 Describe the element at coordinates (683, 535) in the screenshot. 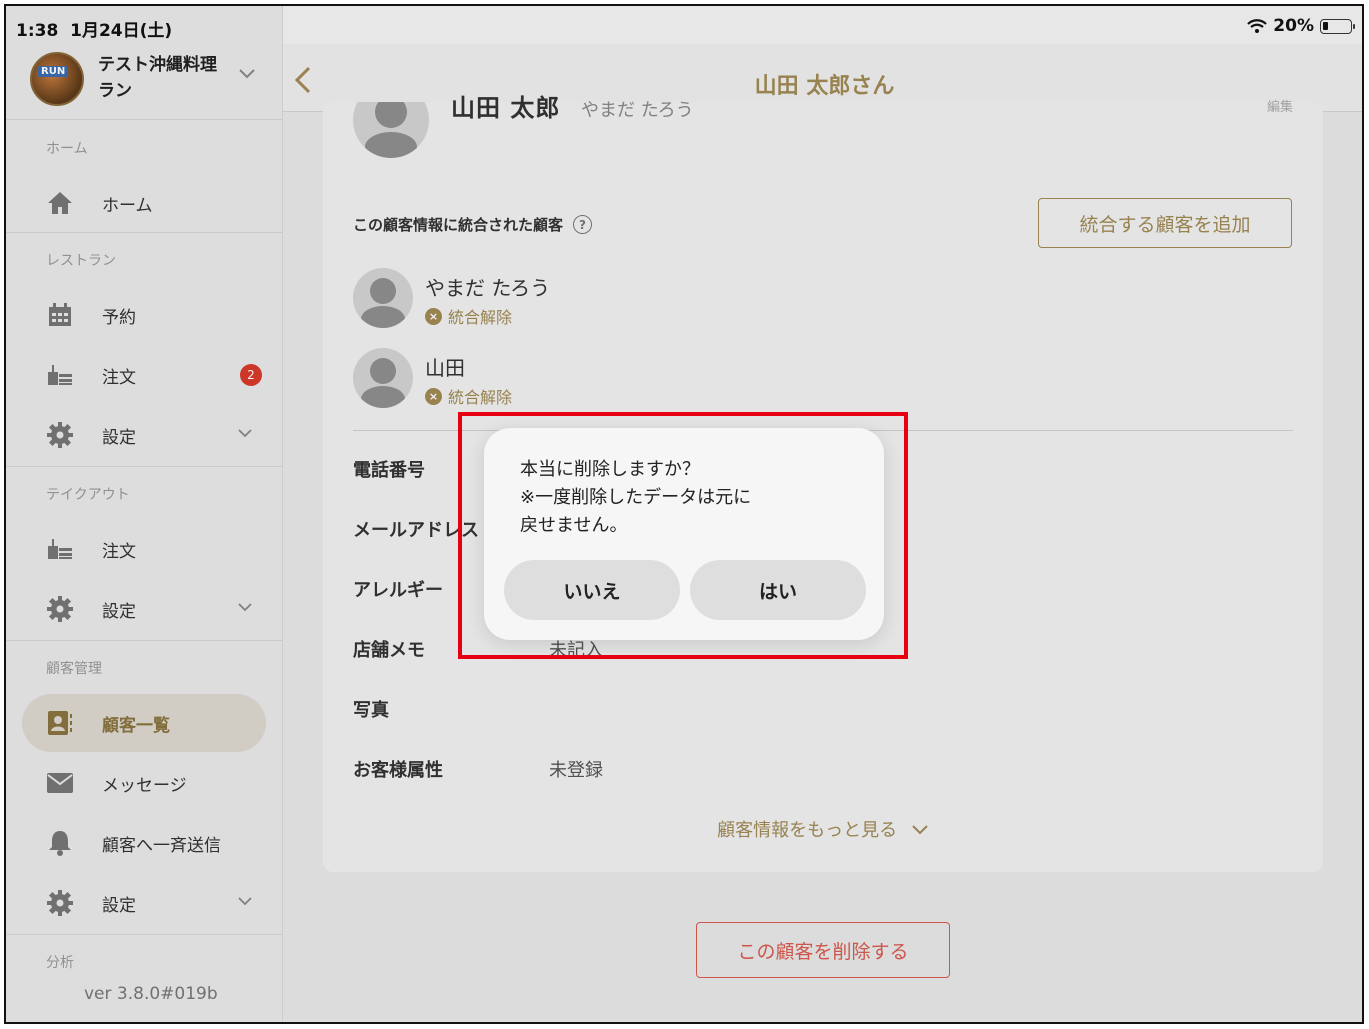

I see `highlight-box` at that location.